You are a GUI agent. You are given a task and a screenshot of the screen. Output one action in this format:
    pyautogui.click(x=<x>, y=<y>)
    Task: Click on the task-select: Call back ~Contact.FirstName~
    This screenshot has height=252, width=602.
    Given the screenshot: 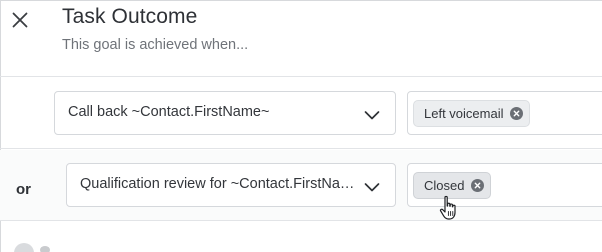 What is the action you would take?
    pyautogui.click(x=225, y=113)
    